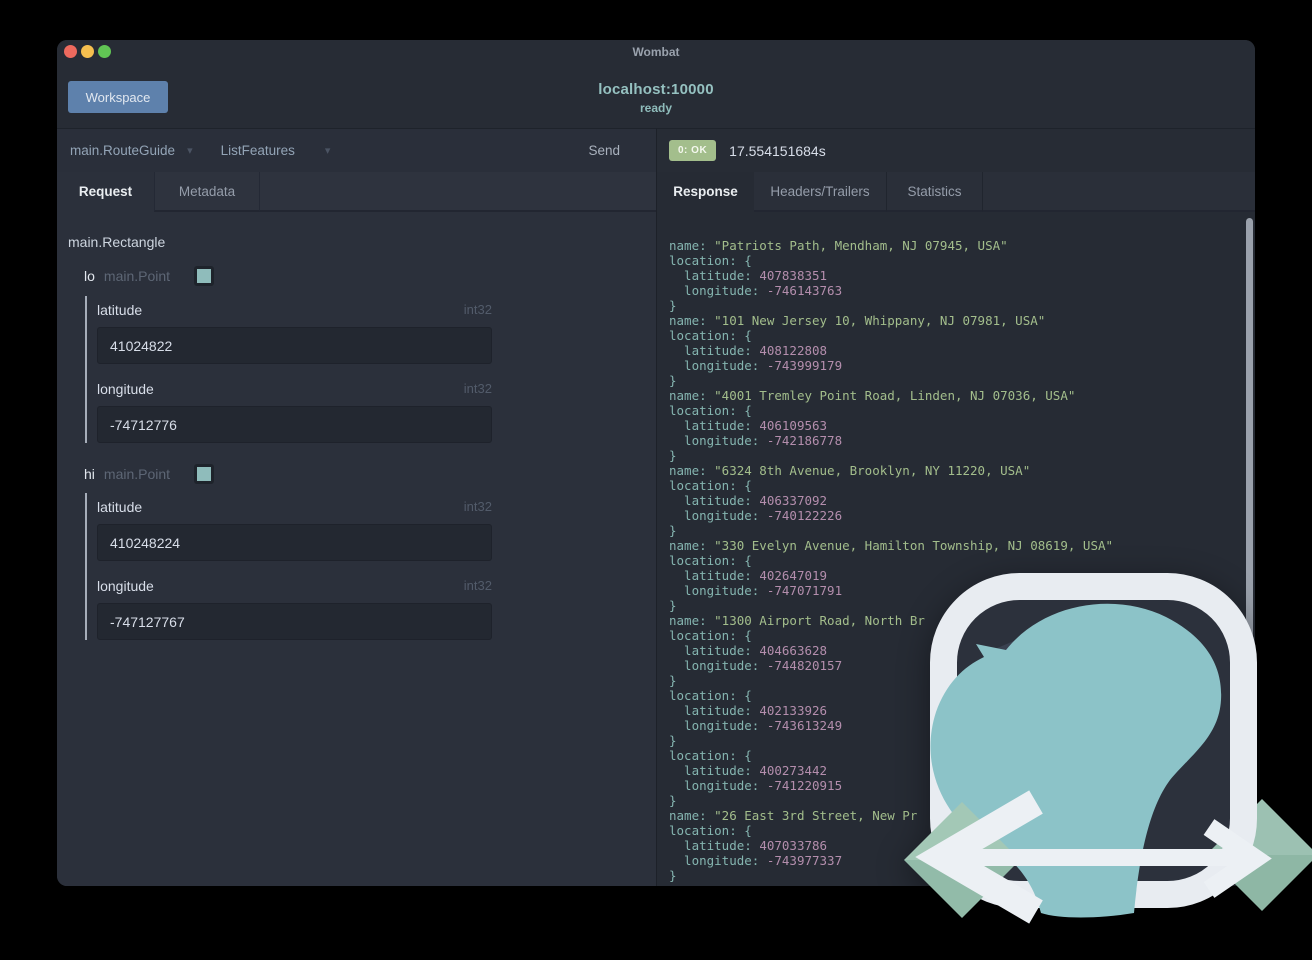  I want to click on service-dropdown: main.RouteGuide, so click(122, 150).